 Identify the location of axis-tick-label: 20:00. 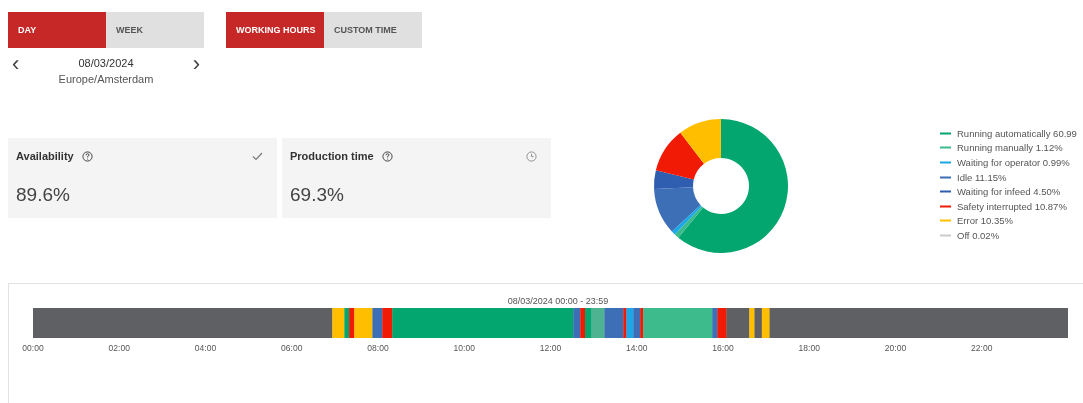
(895, 348).